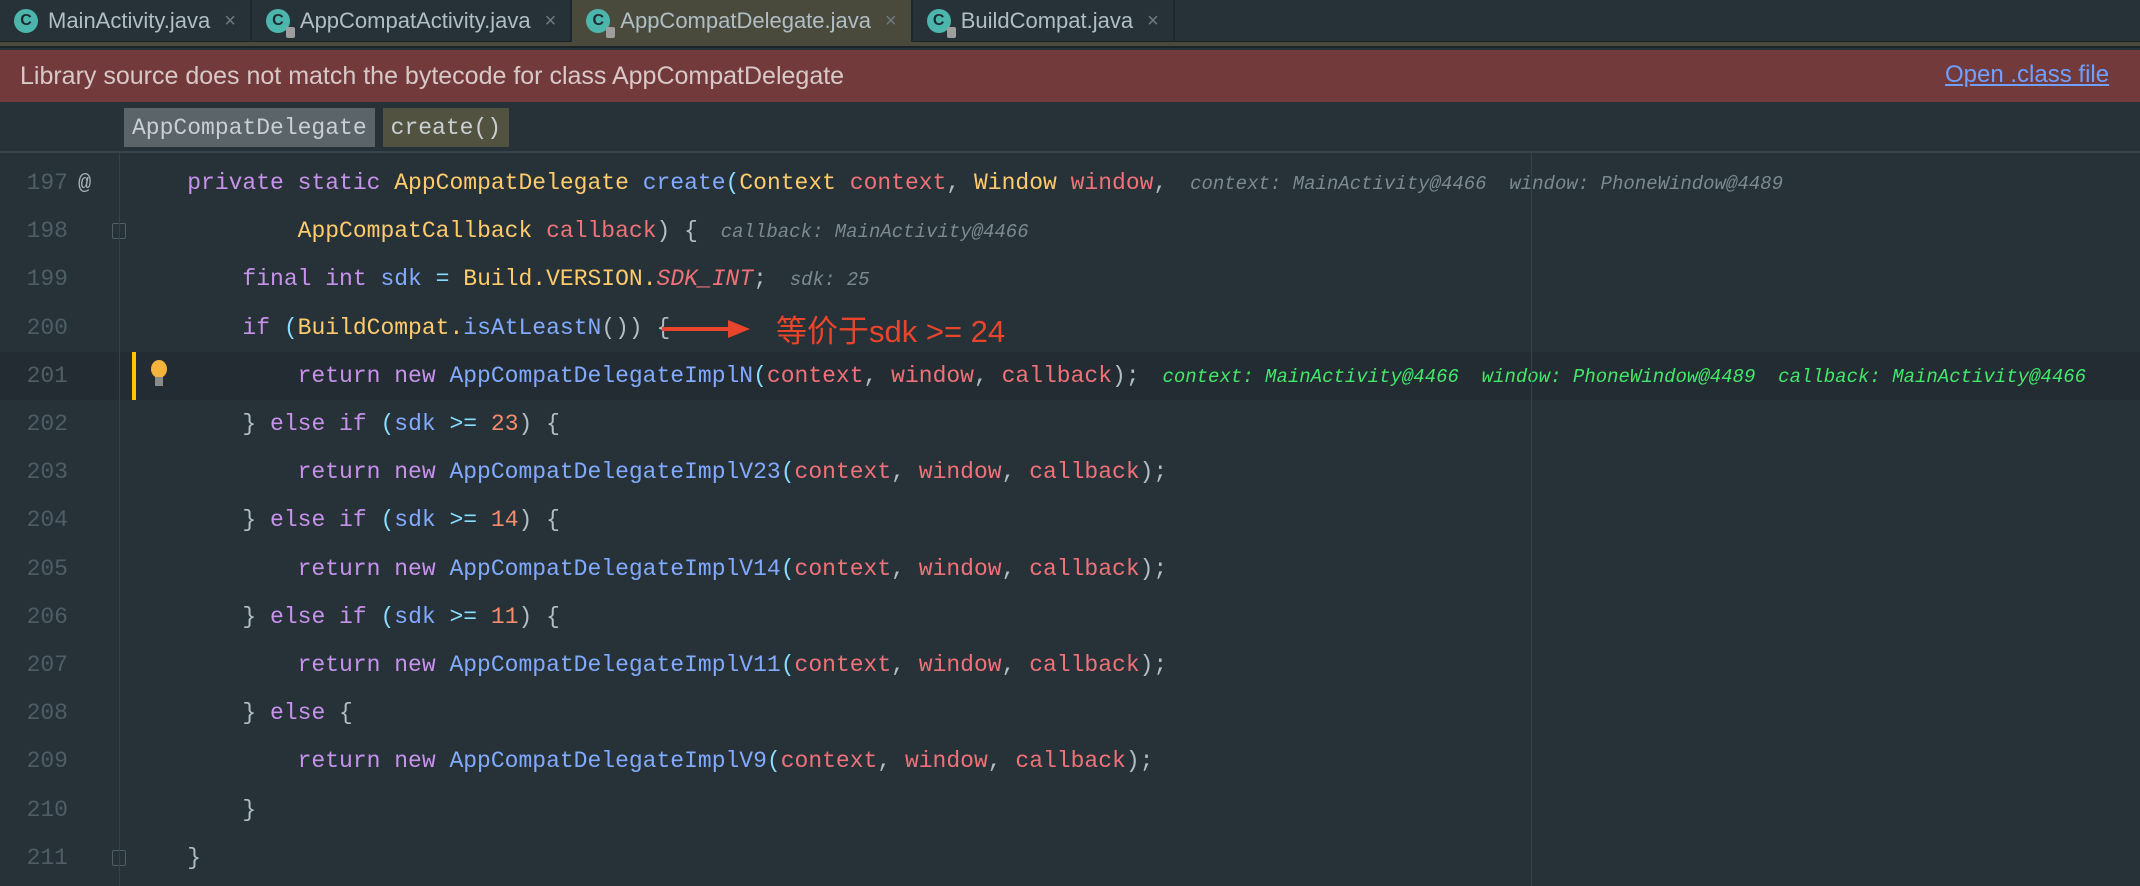 This screenshot has height=886, width=2140. Describe the element at coordinates (34, 713) in the screenshot. I see `line-number: 208` at that location.